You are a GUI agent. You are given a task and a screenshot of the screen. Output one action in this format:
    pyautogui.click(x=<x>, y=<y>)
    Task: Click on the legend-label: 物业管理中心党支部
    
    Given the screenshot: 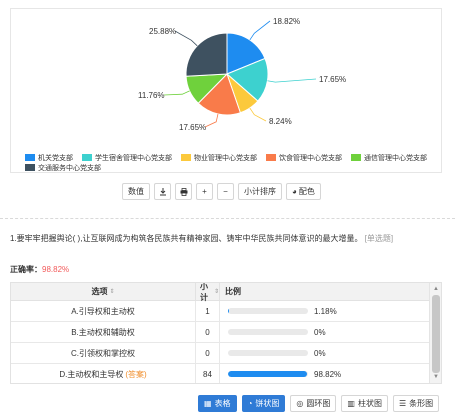 What is the action you would take?
    pyautogui.click(x=225, y=158)
    